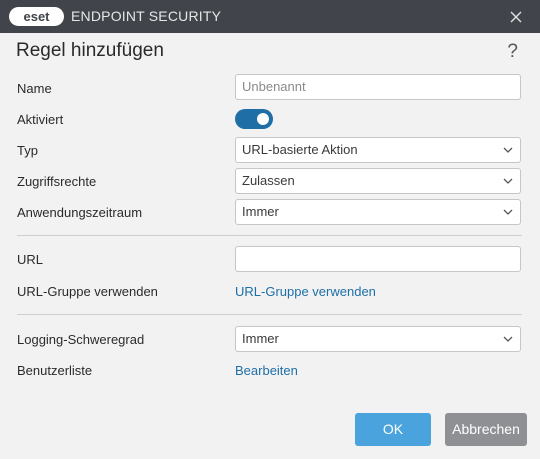  Describe the element at coordinates (268, 180) in the screenshot. I see `access-value: Zulassen` at that location.